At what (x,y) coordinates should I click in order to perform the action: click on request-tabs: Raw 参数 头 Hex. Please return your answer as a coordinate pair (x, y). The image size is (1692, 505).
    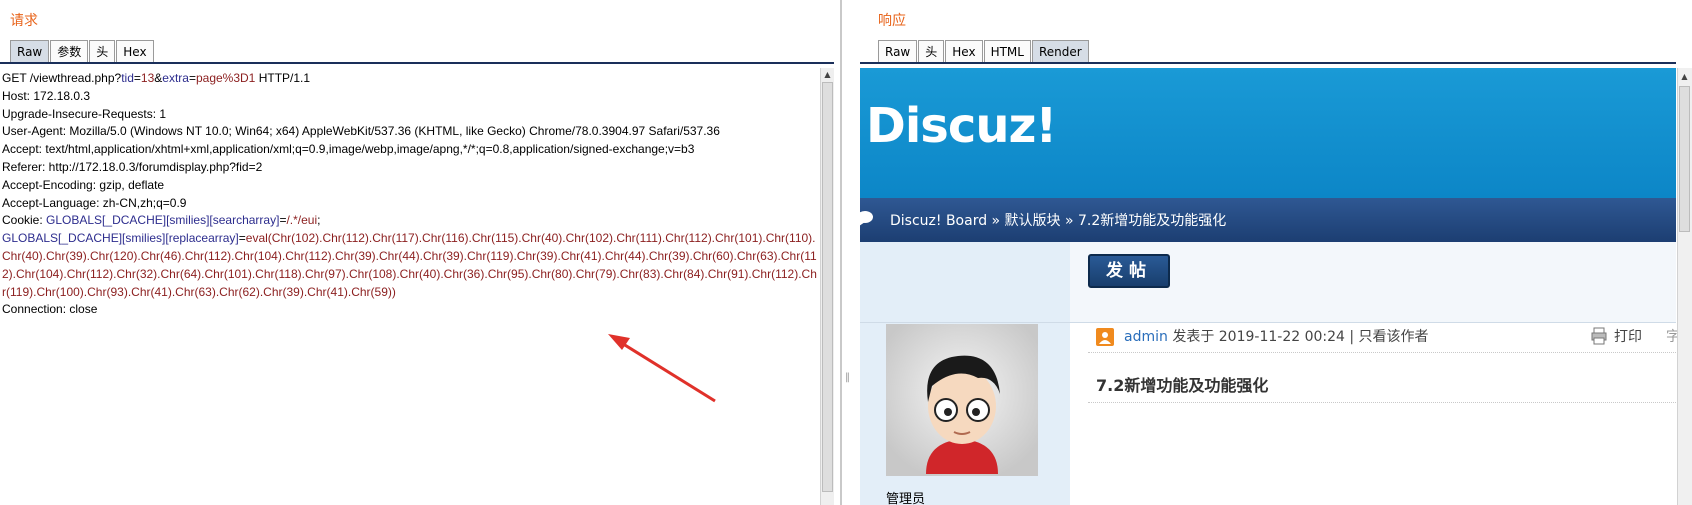
    Looking at the image, I should click on (82, 51).